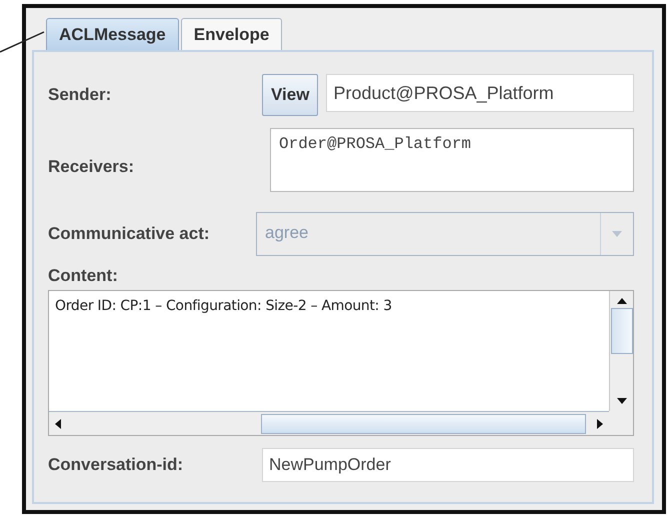 Image resolution: width=668 pixels, height=519 pixels. I want to click on up-arrow-icon, so click(621, 301).